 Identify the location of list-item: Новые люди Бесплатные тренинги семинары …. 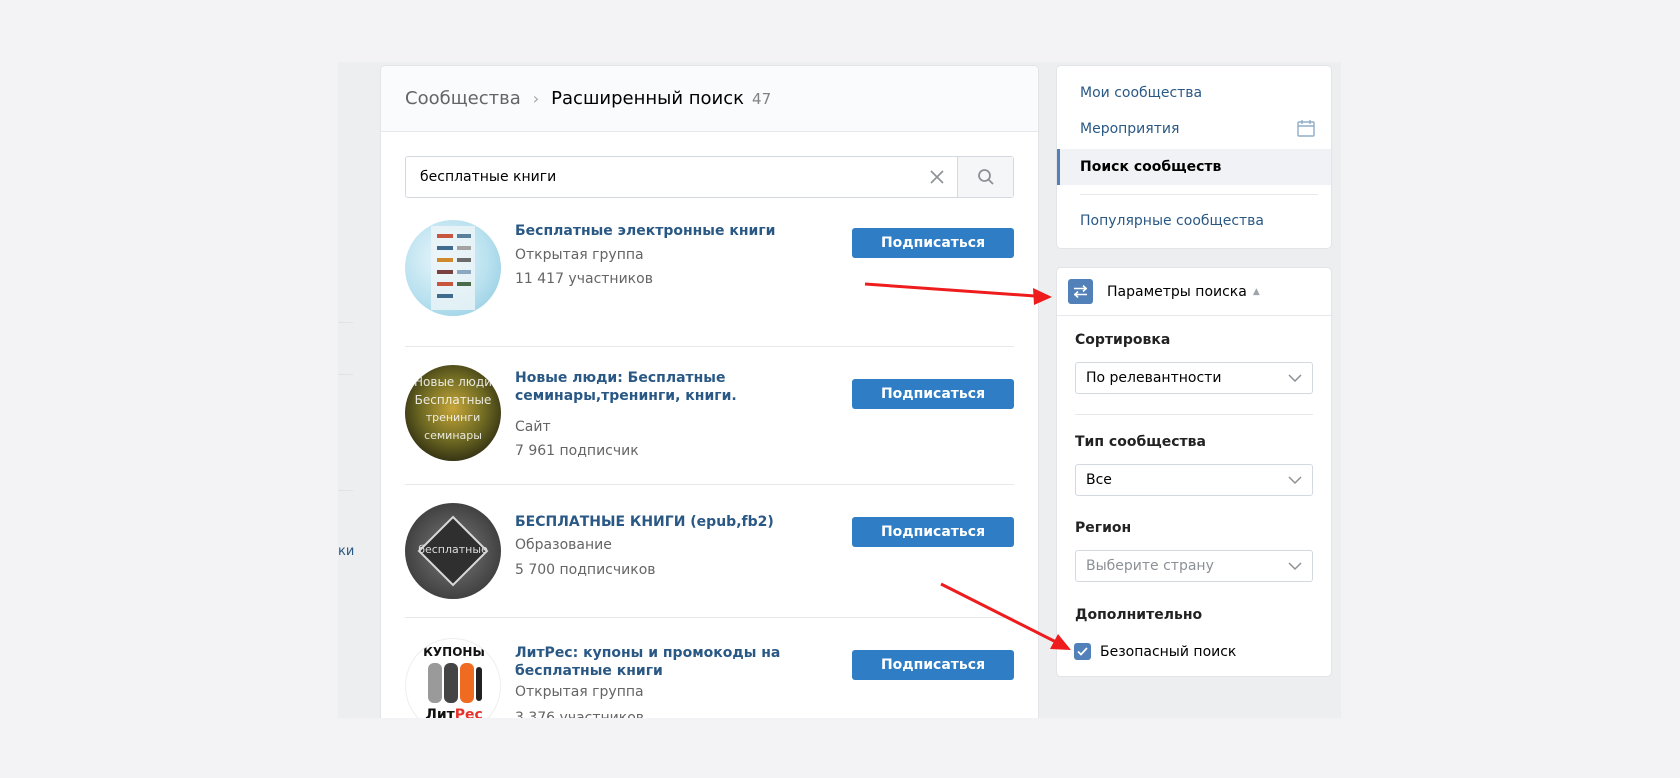
(709, 416).